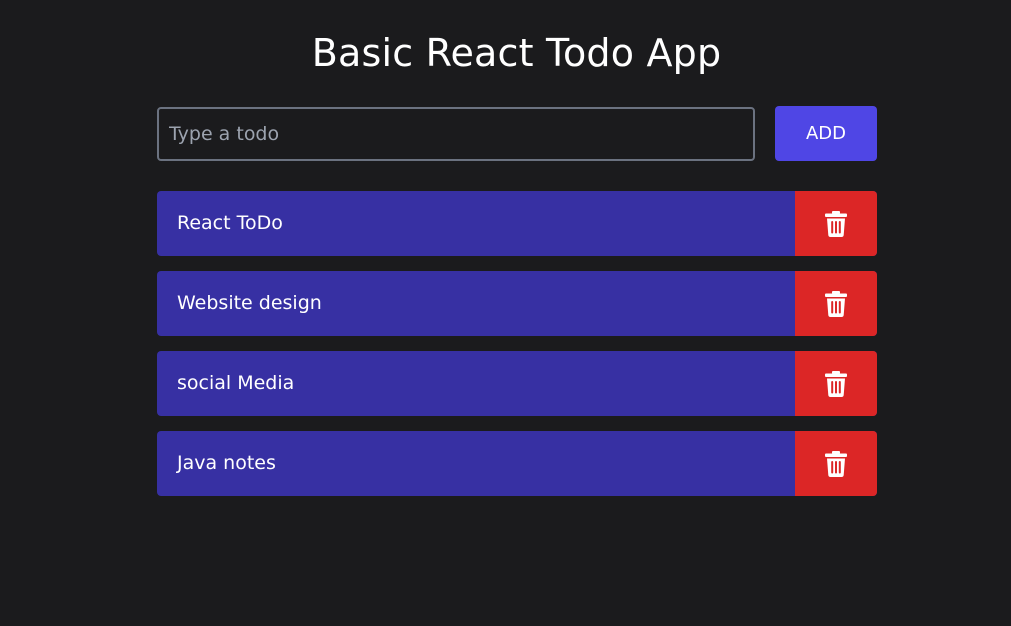 This screenshot has height=626, width=1011. What do you see at coordinates (516, 53) in the screenshot?
I see `page-title: Basic React Todo App` at bounding box center [516, 53].